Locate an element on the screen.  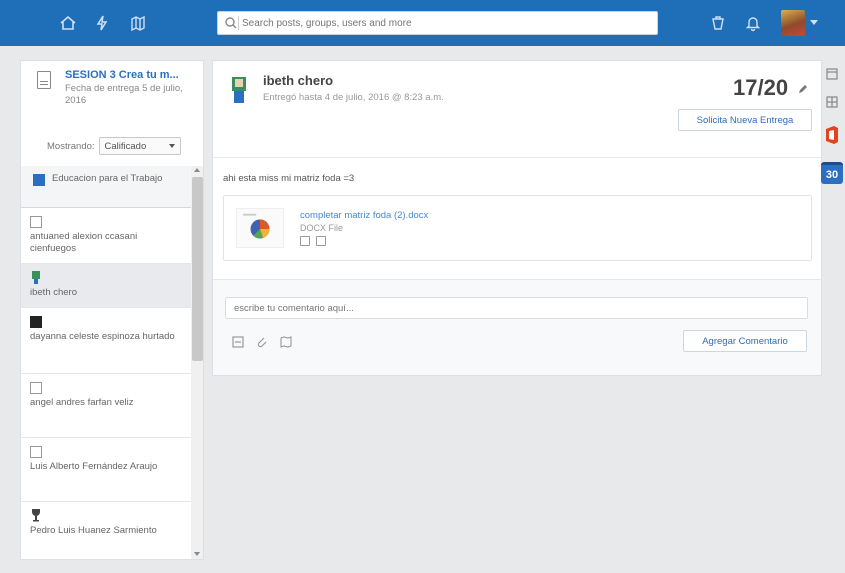
student-item: Luis Alberto Fernández Araujo is located at coordinates (106, 470).